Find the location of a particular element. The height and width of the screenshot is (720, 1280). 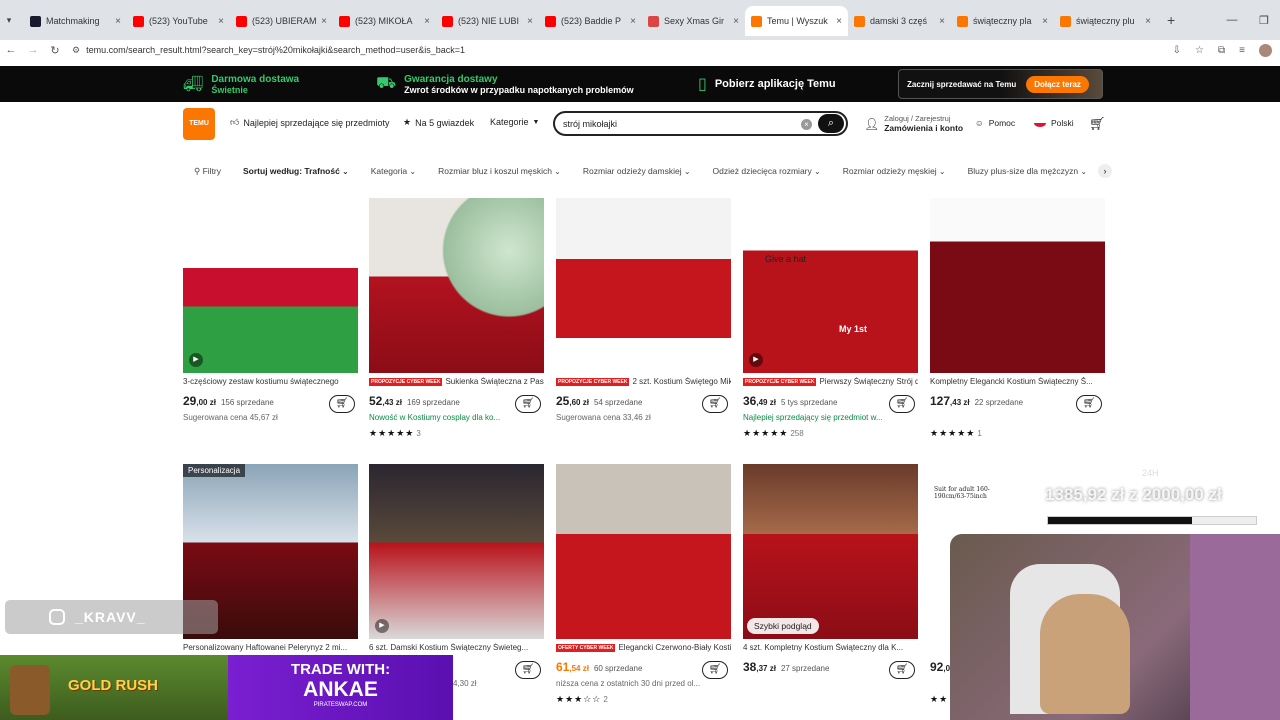

search-input: strój mikołajki is located at coordinates (590, 124).